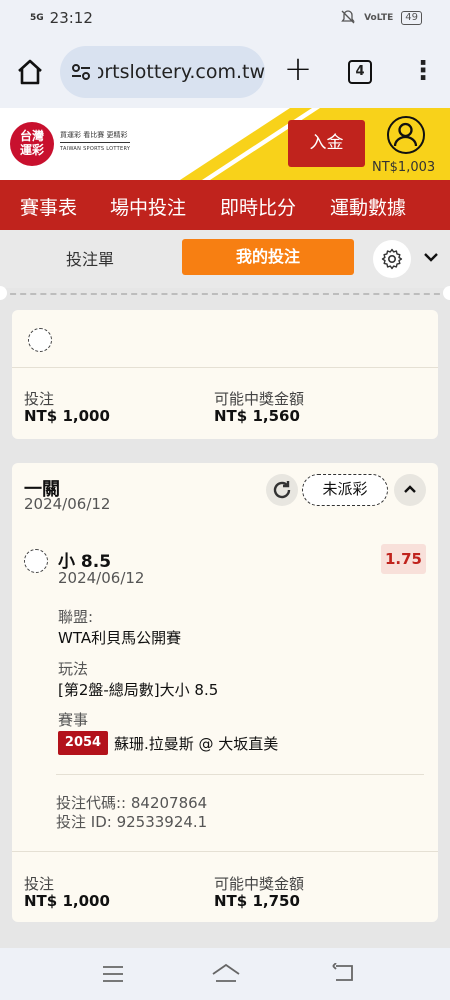  What do you see at coordinates (30, 72) in the screenshot?
I see `home-icon` at bounding box center [30, 72].